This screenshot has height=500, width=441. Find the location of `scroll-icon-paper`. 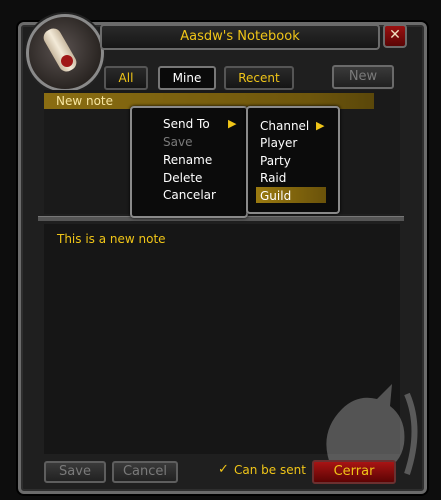

scroll-icon-paper is located at coordinates (60, 50).